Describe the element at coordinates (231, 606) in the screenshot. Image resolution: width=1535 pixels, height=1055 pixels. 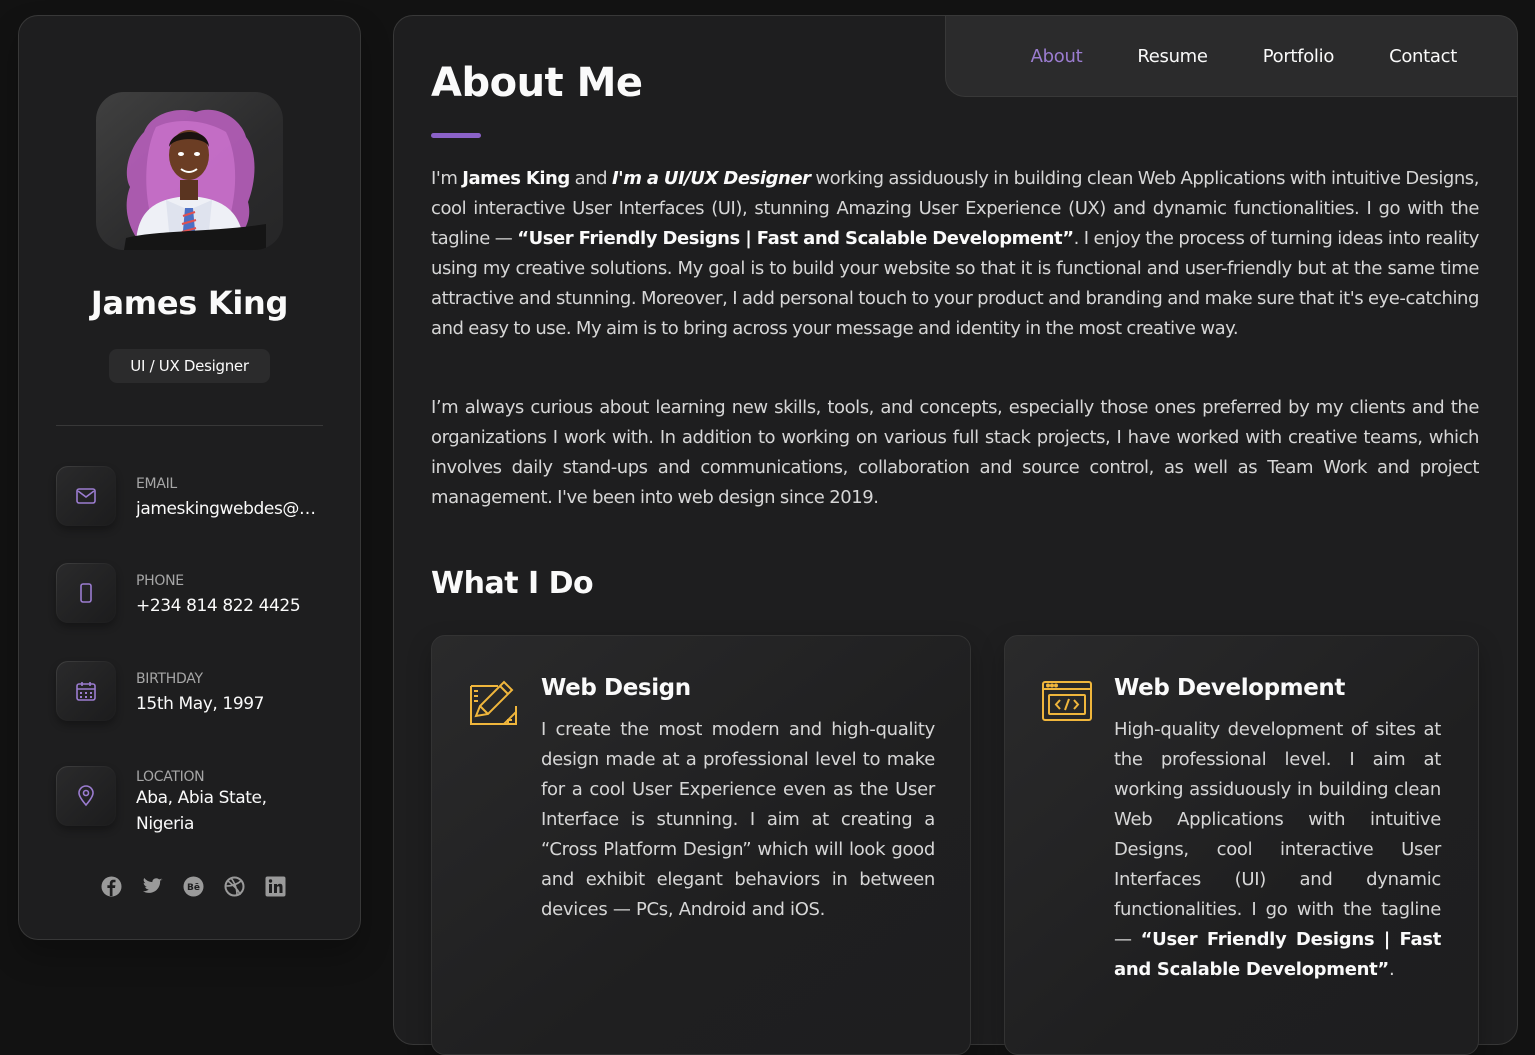
I see `phone-link: +234 814 822 4425` at that location.